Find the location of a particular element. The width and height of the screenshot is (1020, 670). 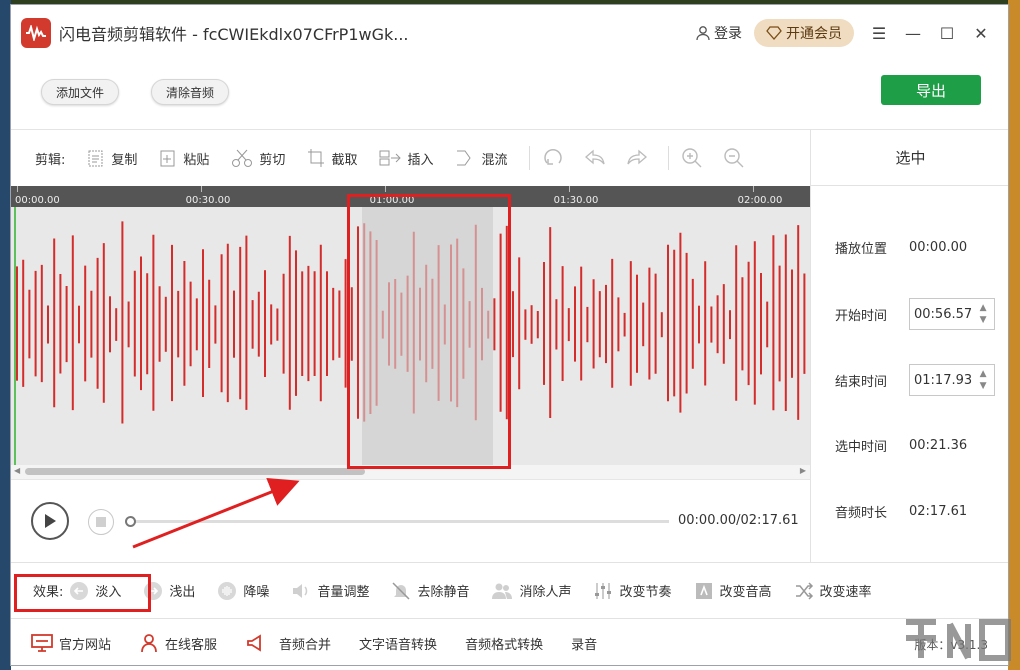

volume-button: 音量调整 is located at coordinates (330, 591).